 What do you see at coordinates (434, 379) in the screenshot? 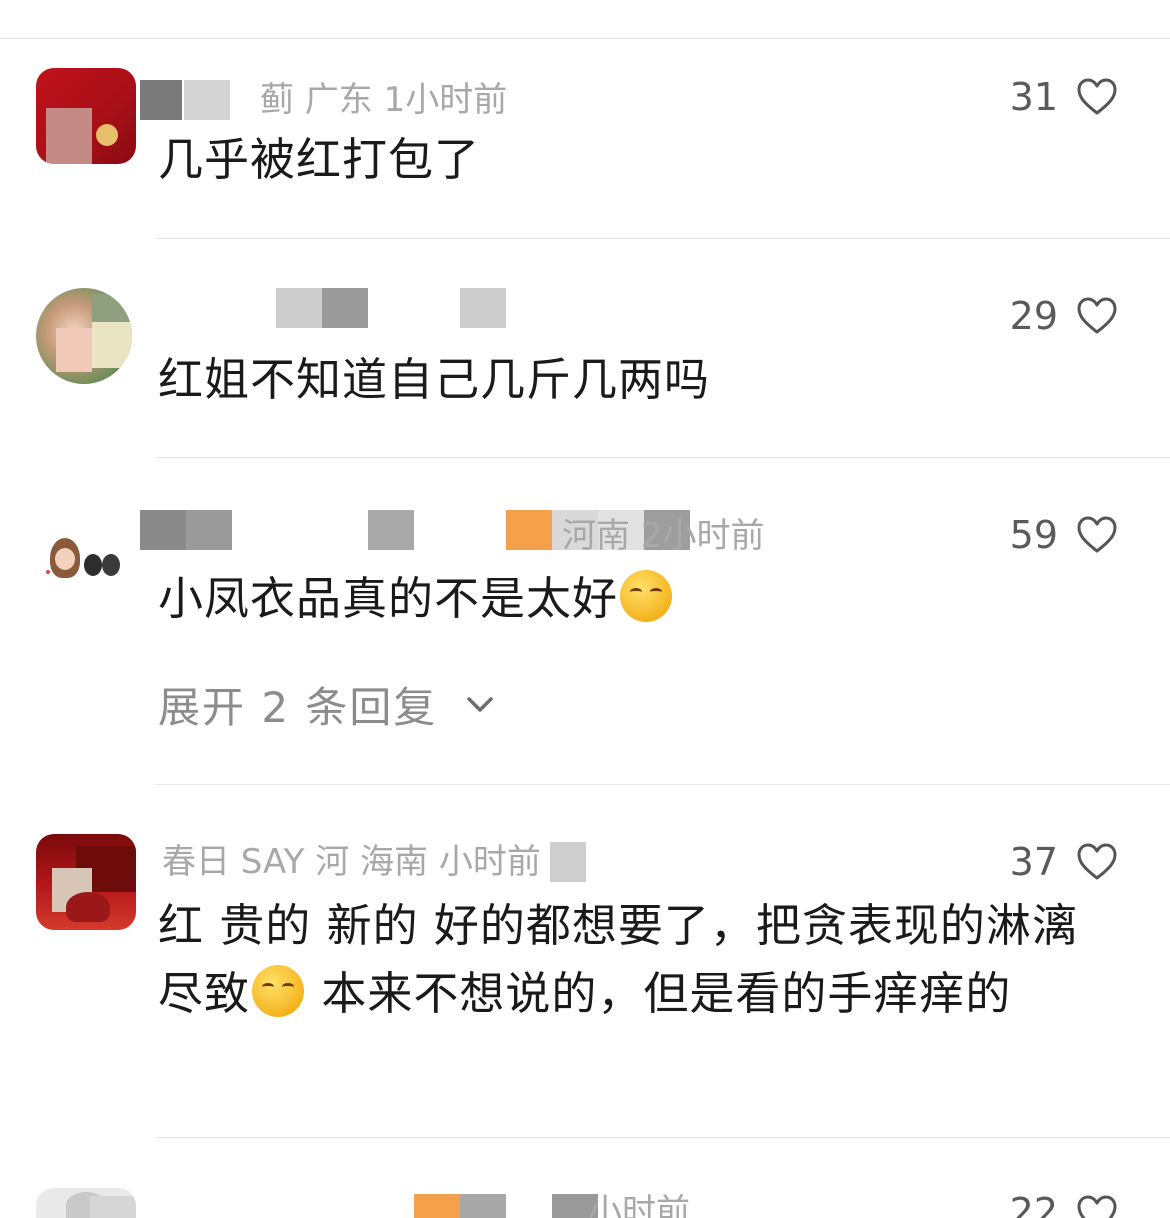
I see `comment-text: 红姐不知道自己几斤几两吗` at bounding box center [434, 379].